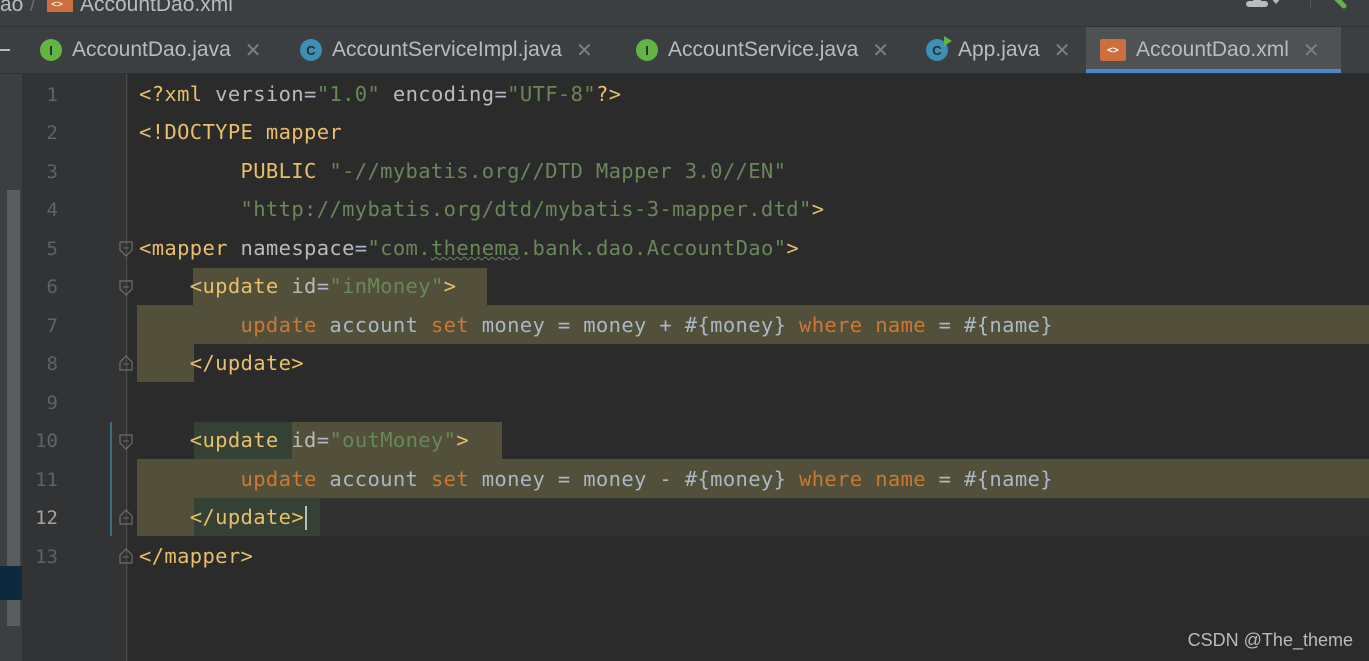 This screenshot has width=1369, height=661. Describe the element at coordinates (111, 479) in the screenshot. I see `vcs-change-marker` at that location.